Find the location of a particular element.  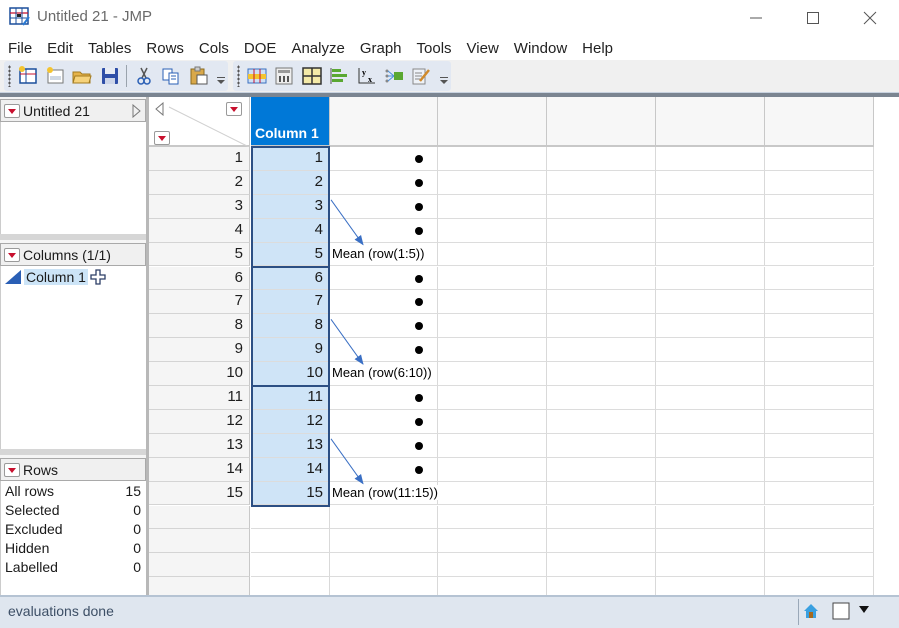

mean-annotation-label: Mean (row(11:15)) is located at coordinates (385, 492).